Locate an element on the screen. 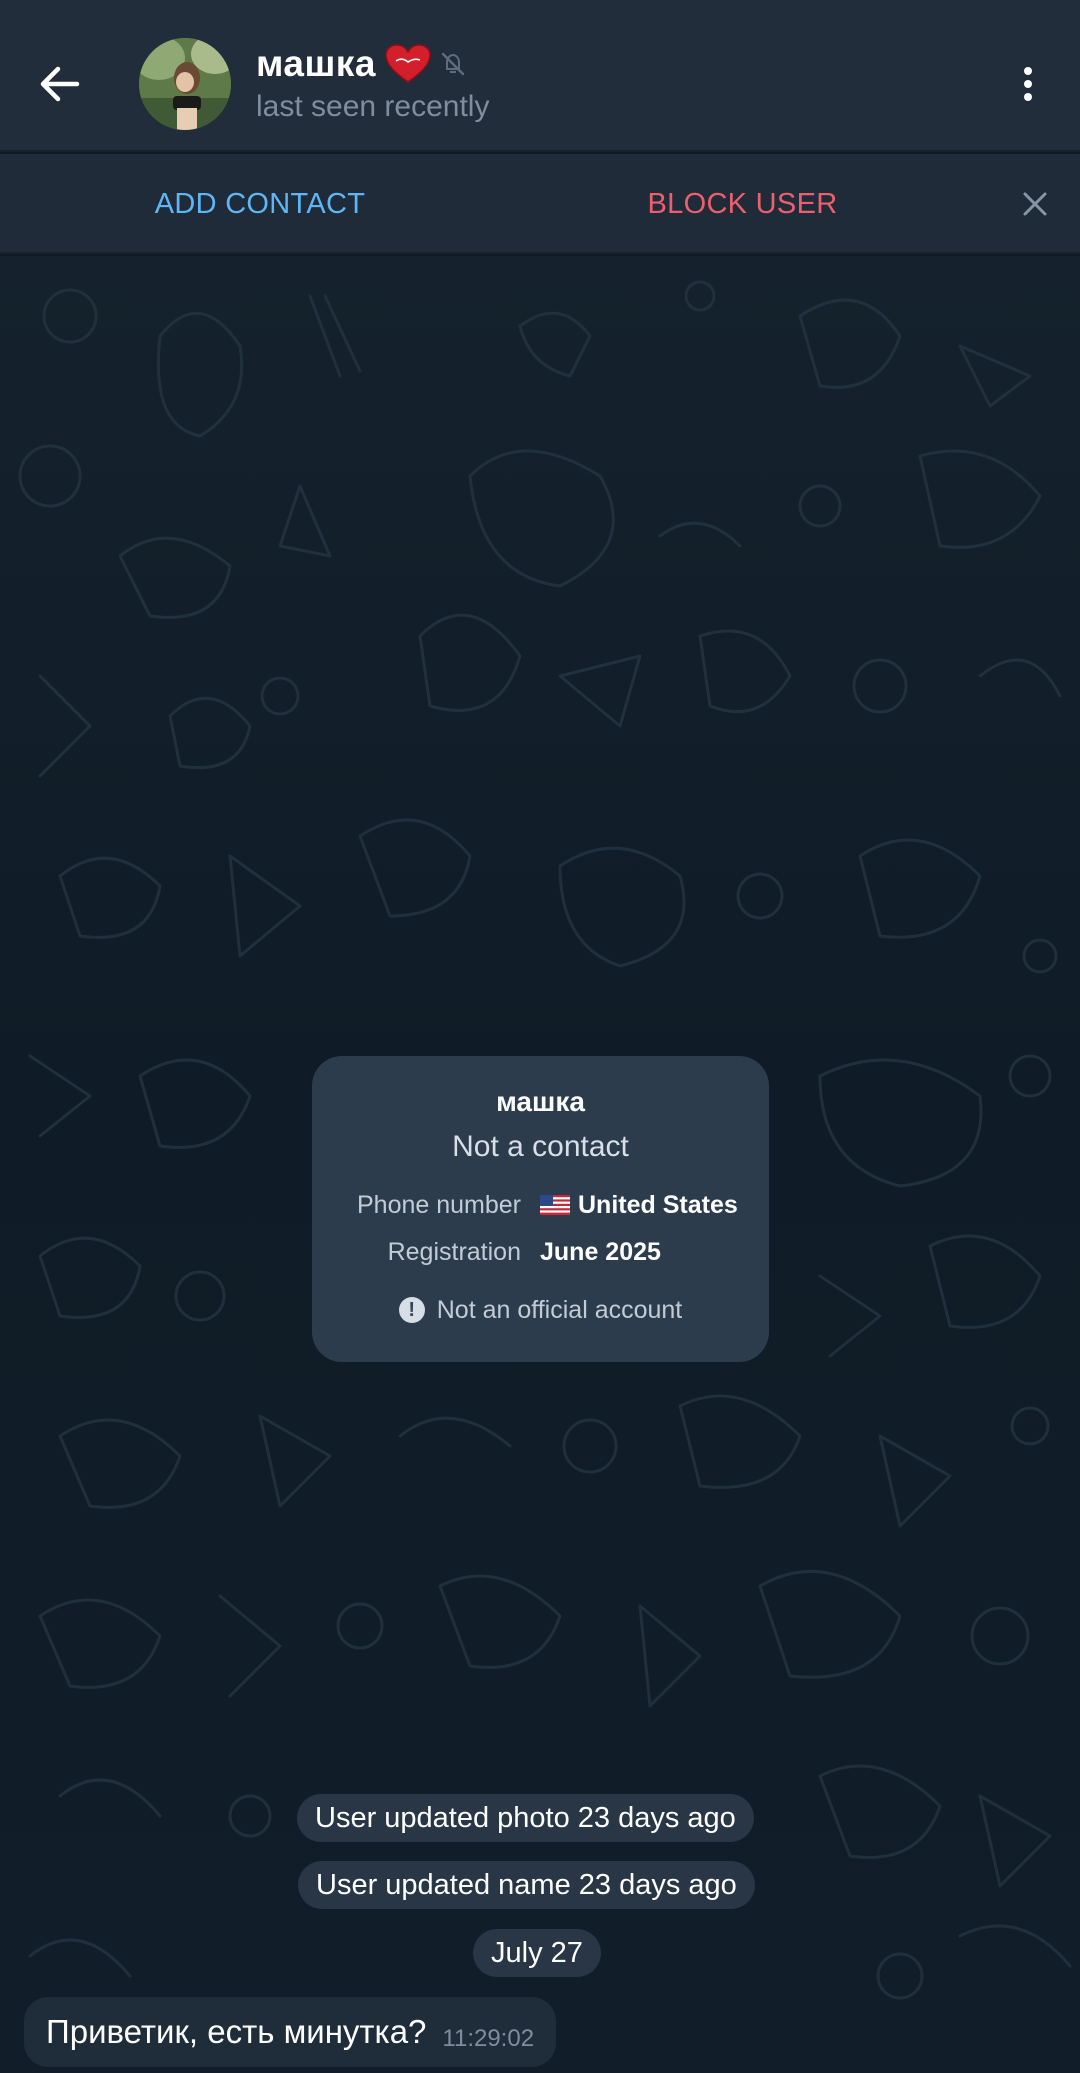 The width and height of the screenshot is (1080, 2073). phone-number-value: United States is located at coordinates (639, 1205).